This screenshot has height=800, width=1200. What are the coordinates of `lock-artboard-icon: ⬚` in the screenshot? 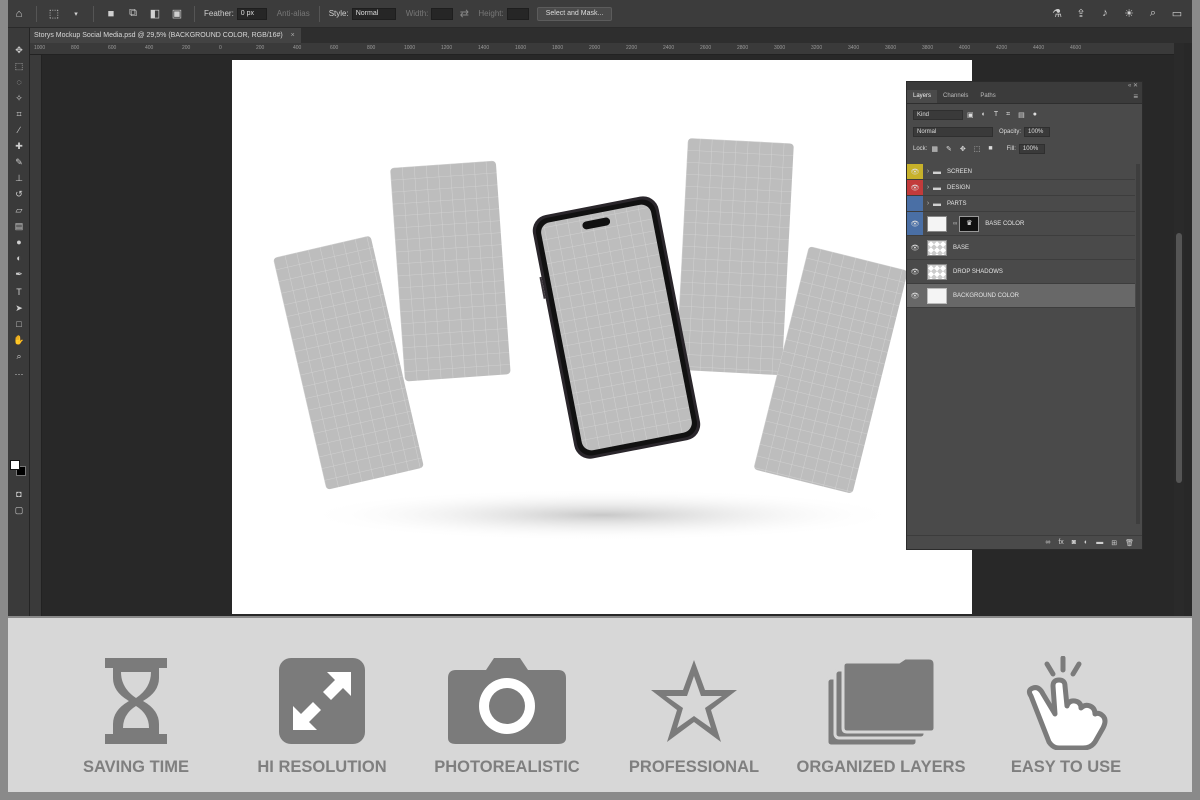 It's located at (977, 149).